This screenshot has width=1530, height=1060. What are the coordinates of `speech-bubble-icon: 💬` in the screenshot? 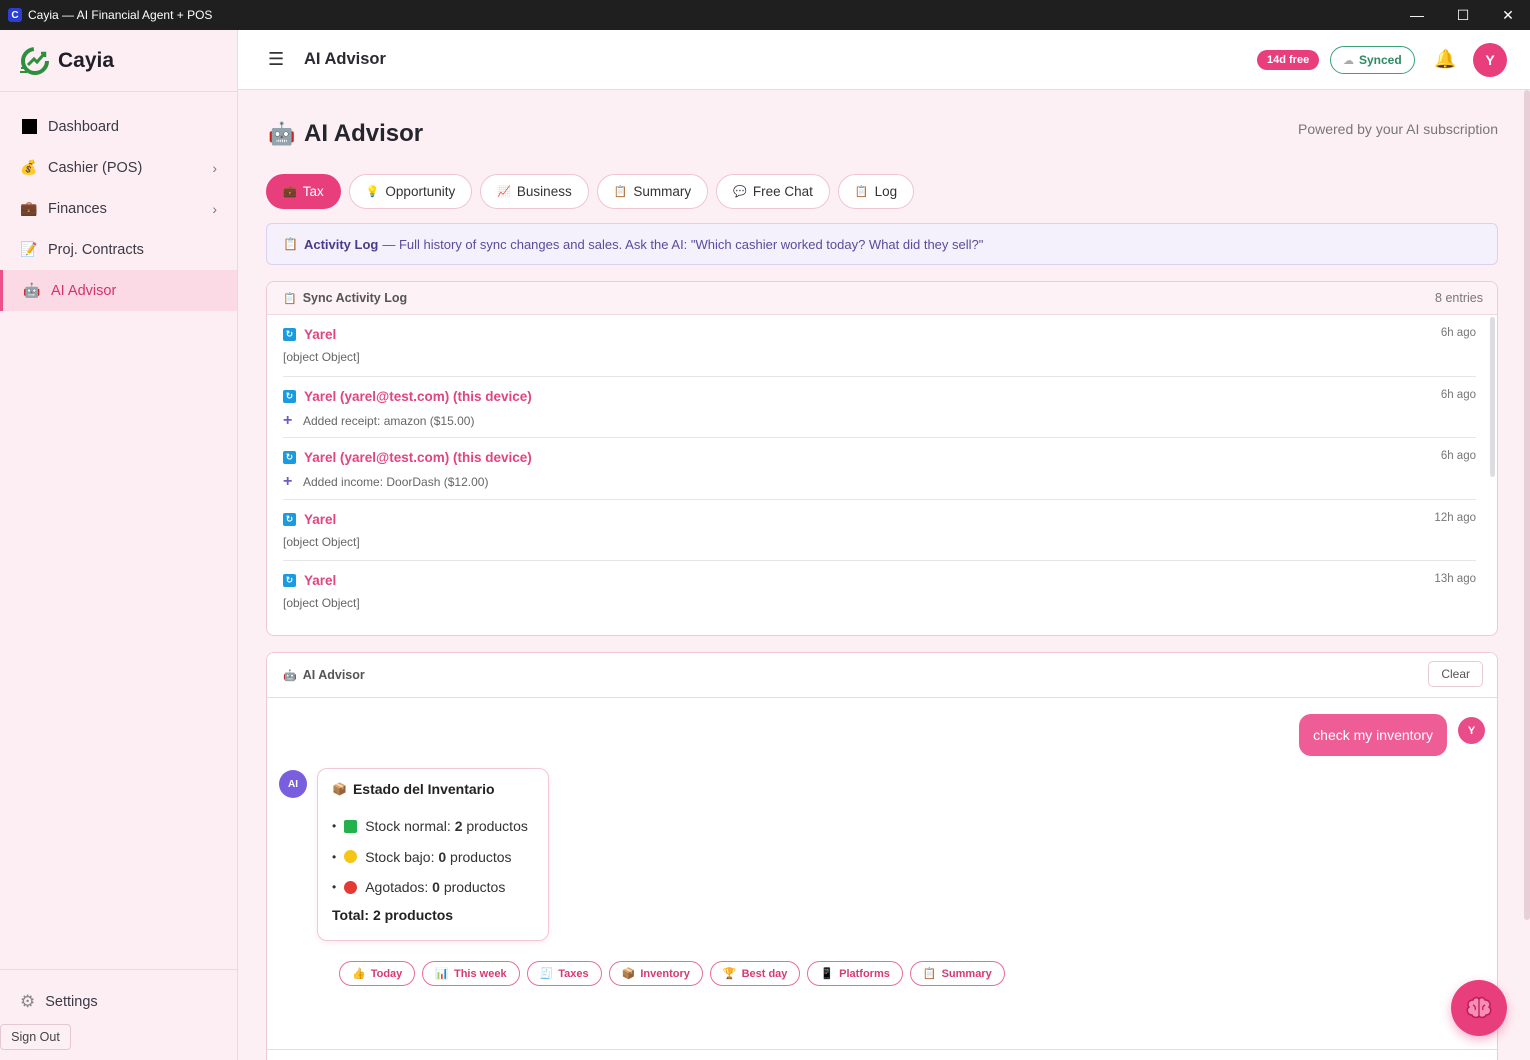 It's located at (740, 192).